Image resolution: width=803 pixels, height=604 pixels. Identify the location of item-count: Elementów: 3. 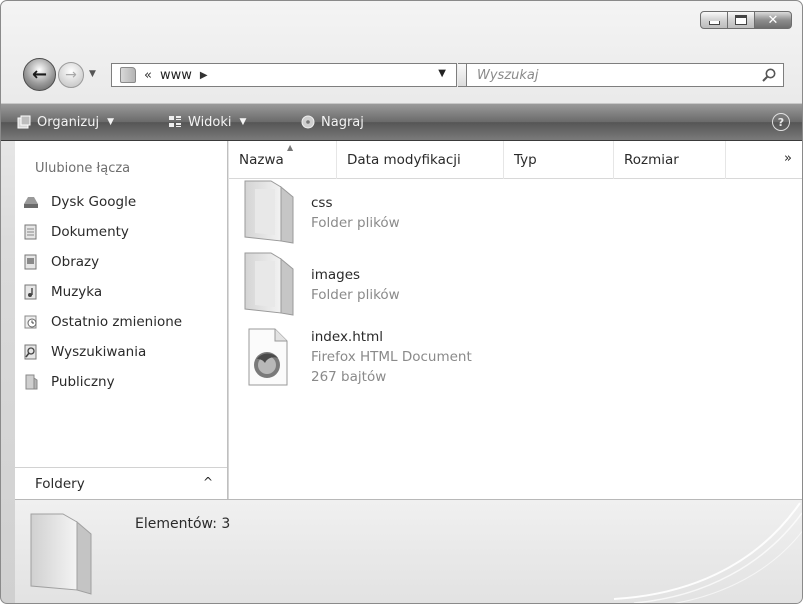
(183, 524).